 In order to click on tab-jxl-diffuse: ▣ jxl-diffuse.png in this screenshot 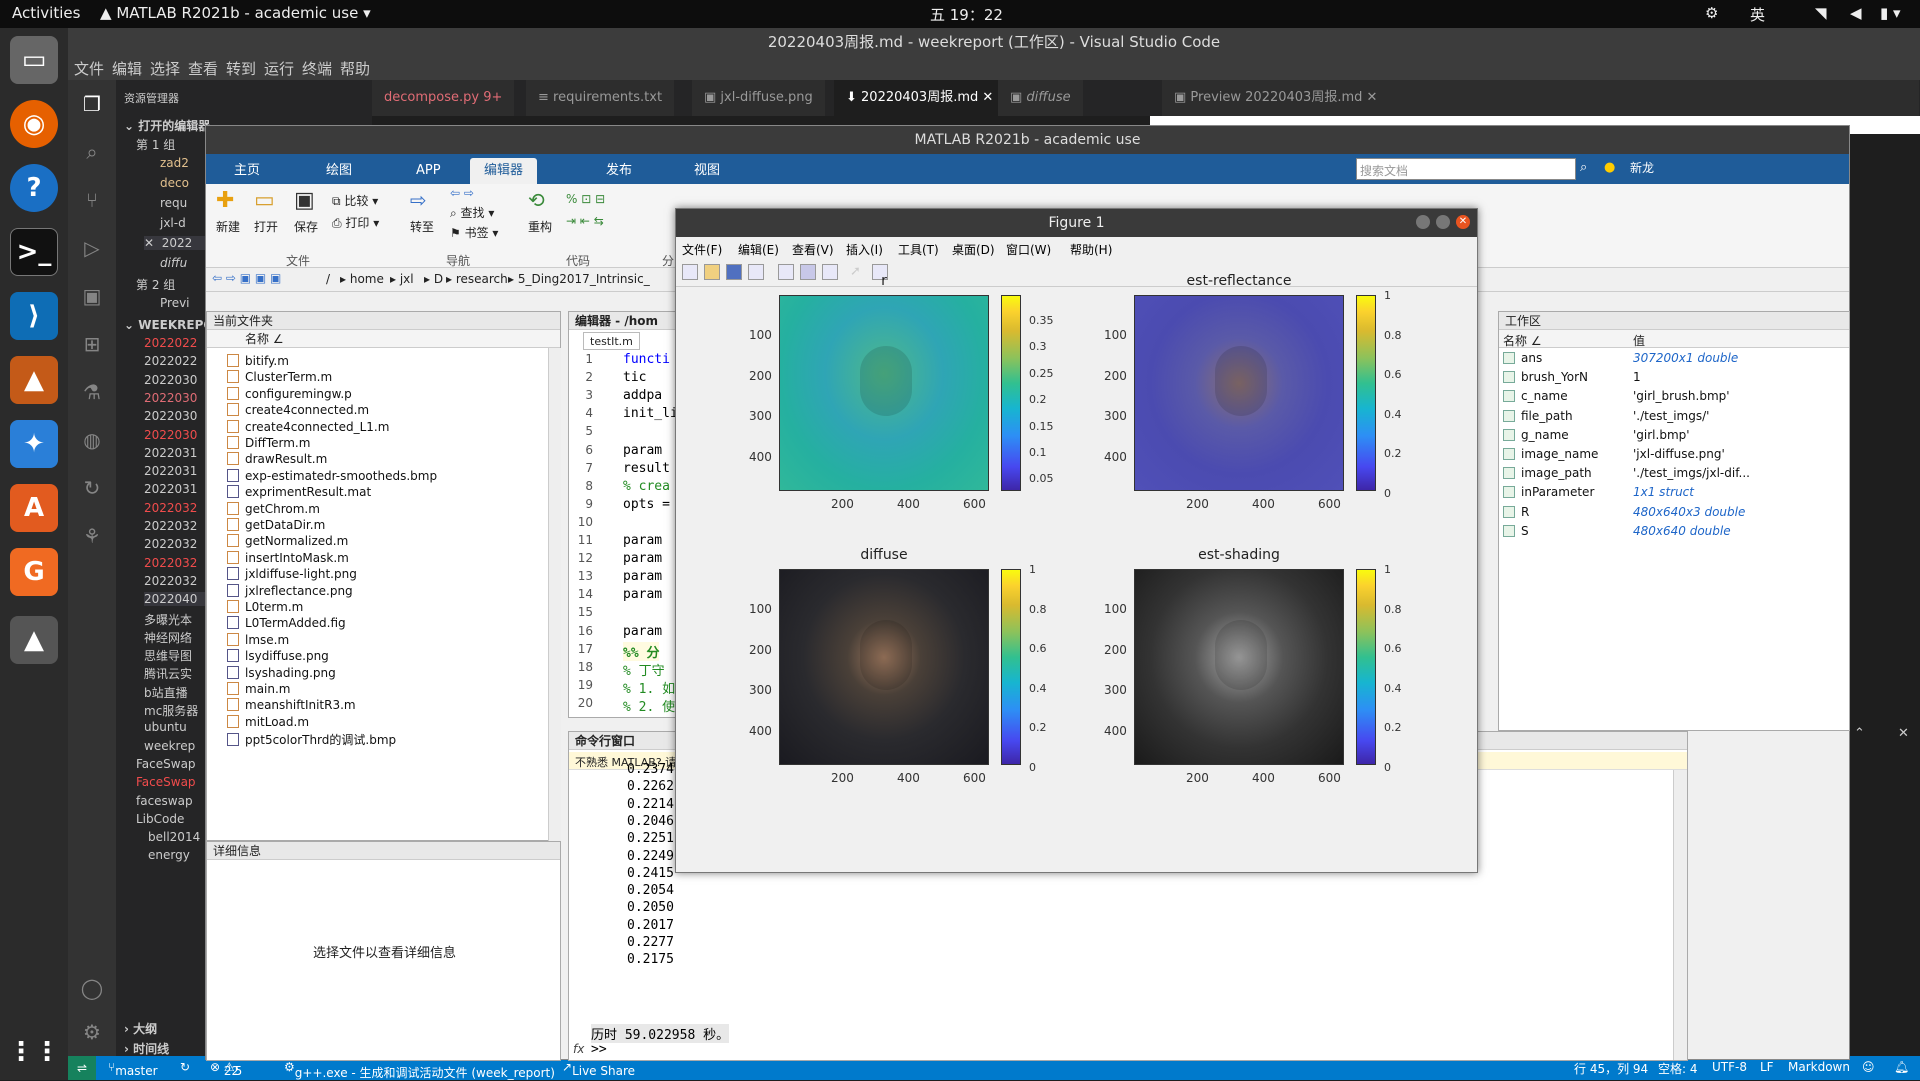, I will do `click(759, 98)`.